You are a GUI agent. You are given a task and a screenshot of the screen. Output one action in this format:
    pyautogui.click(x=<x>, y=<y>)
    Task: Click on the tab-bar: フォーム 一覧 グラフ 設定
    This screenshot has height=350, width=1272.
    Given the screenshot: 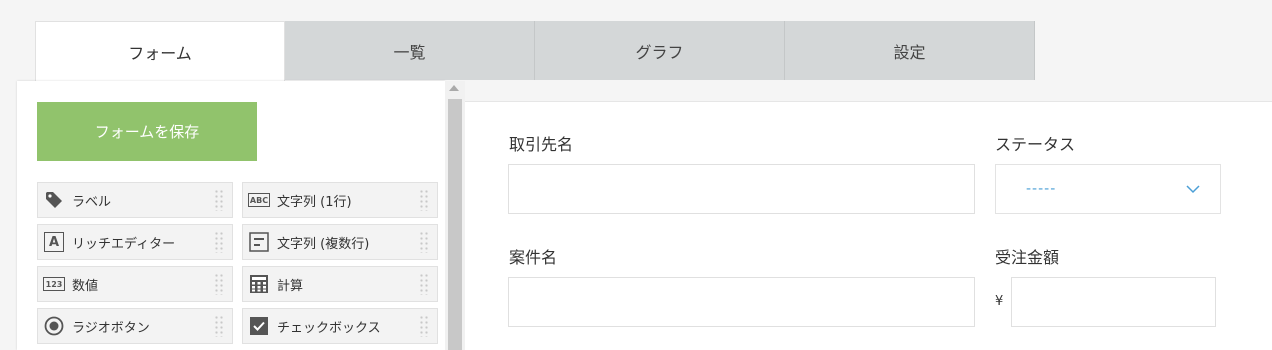 What is the action you would take?
    pyautogui.click(x=535, y=51)
    